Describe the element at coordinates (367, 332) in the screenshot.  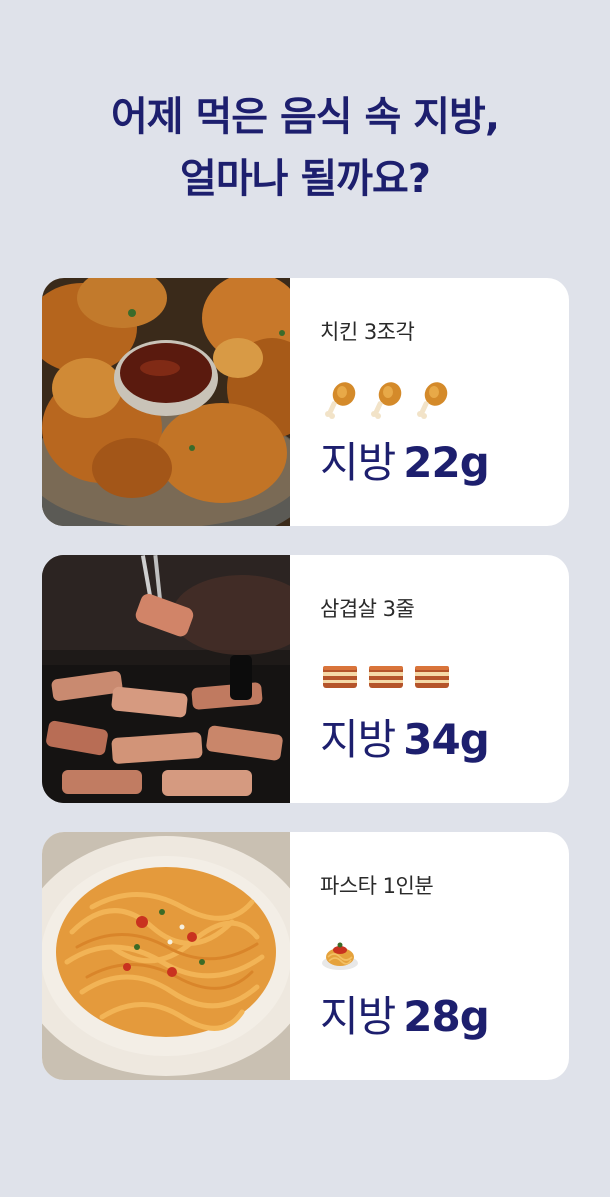
I see `food-name: 치킨 3조각` at that location.